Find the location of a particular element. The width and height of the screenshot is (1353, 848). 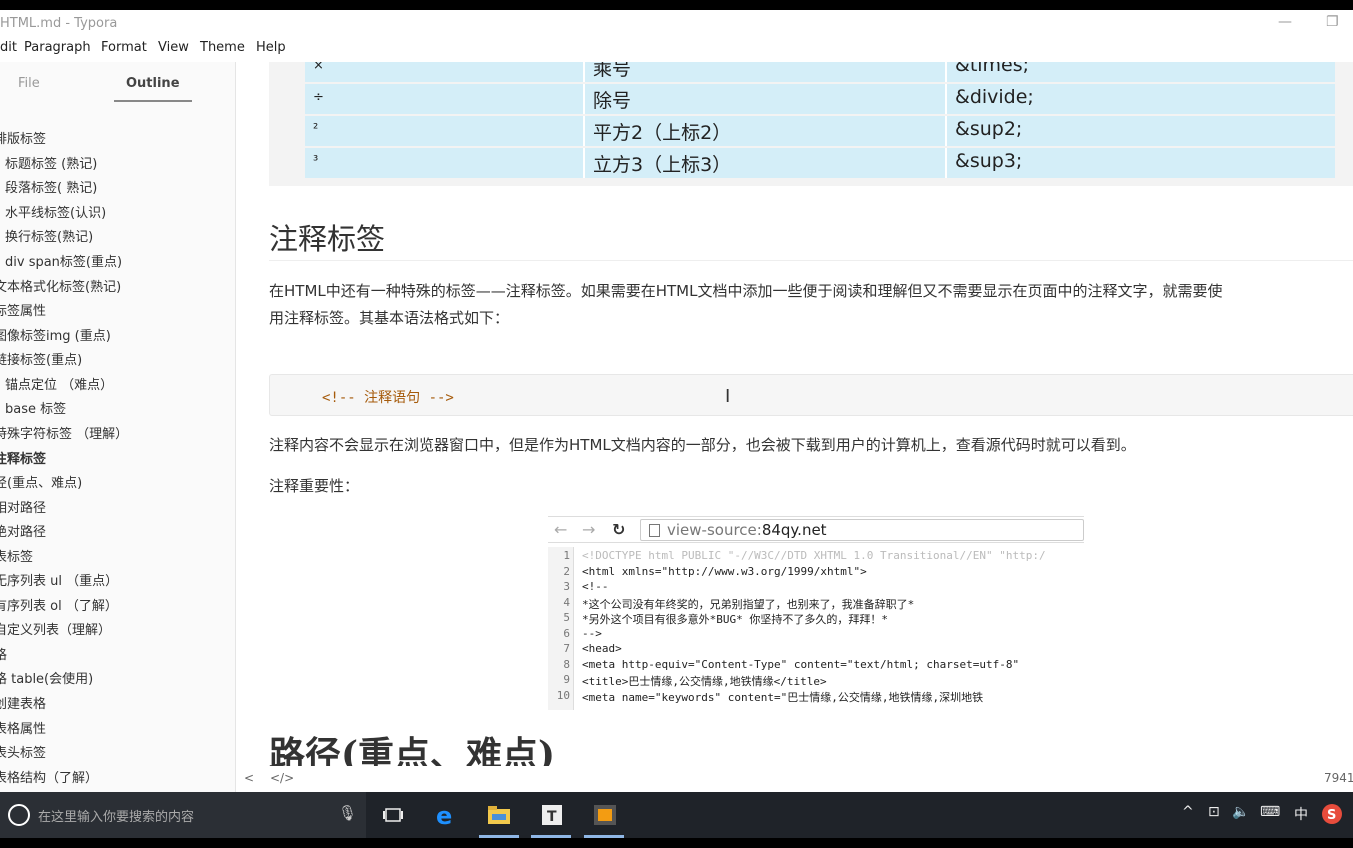

table-cell: &sup3; is located at coordinates (989, 161).